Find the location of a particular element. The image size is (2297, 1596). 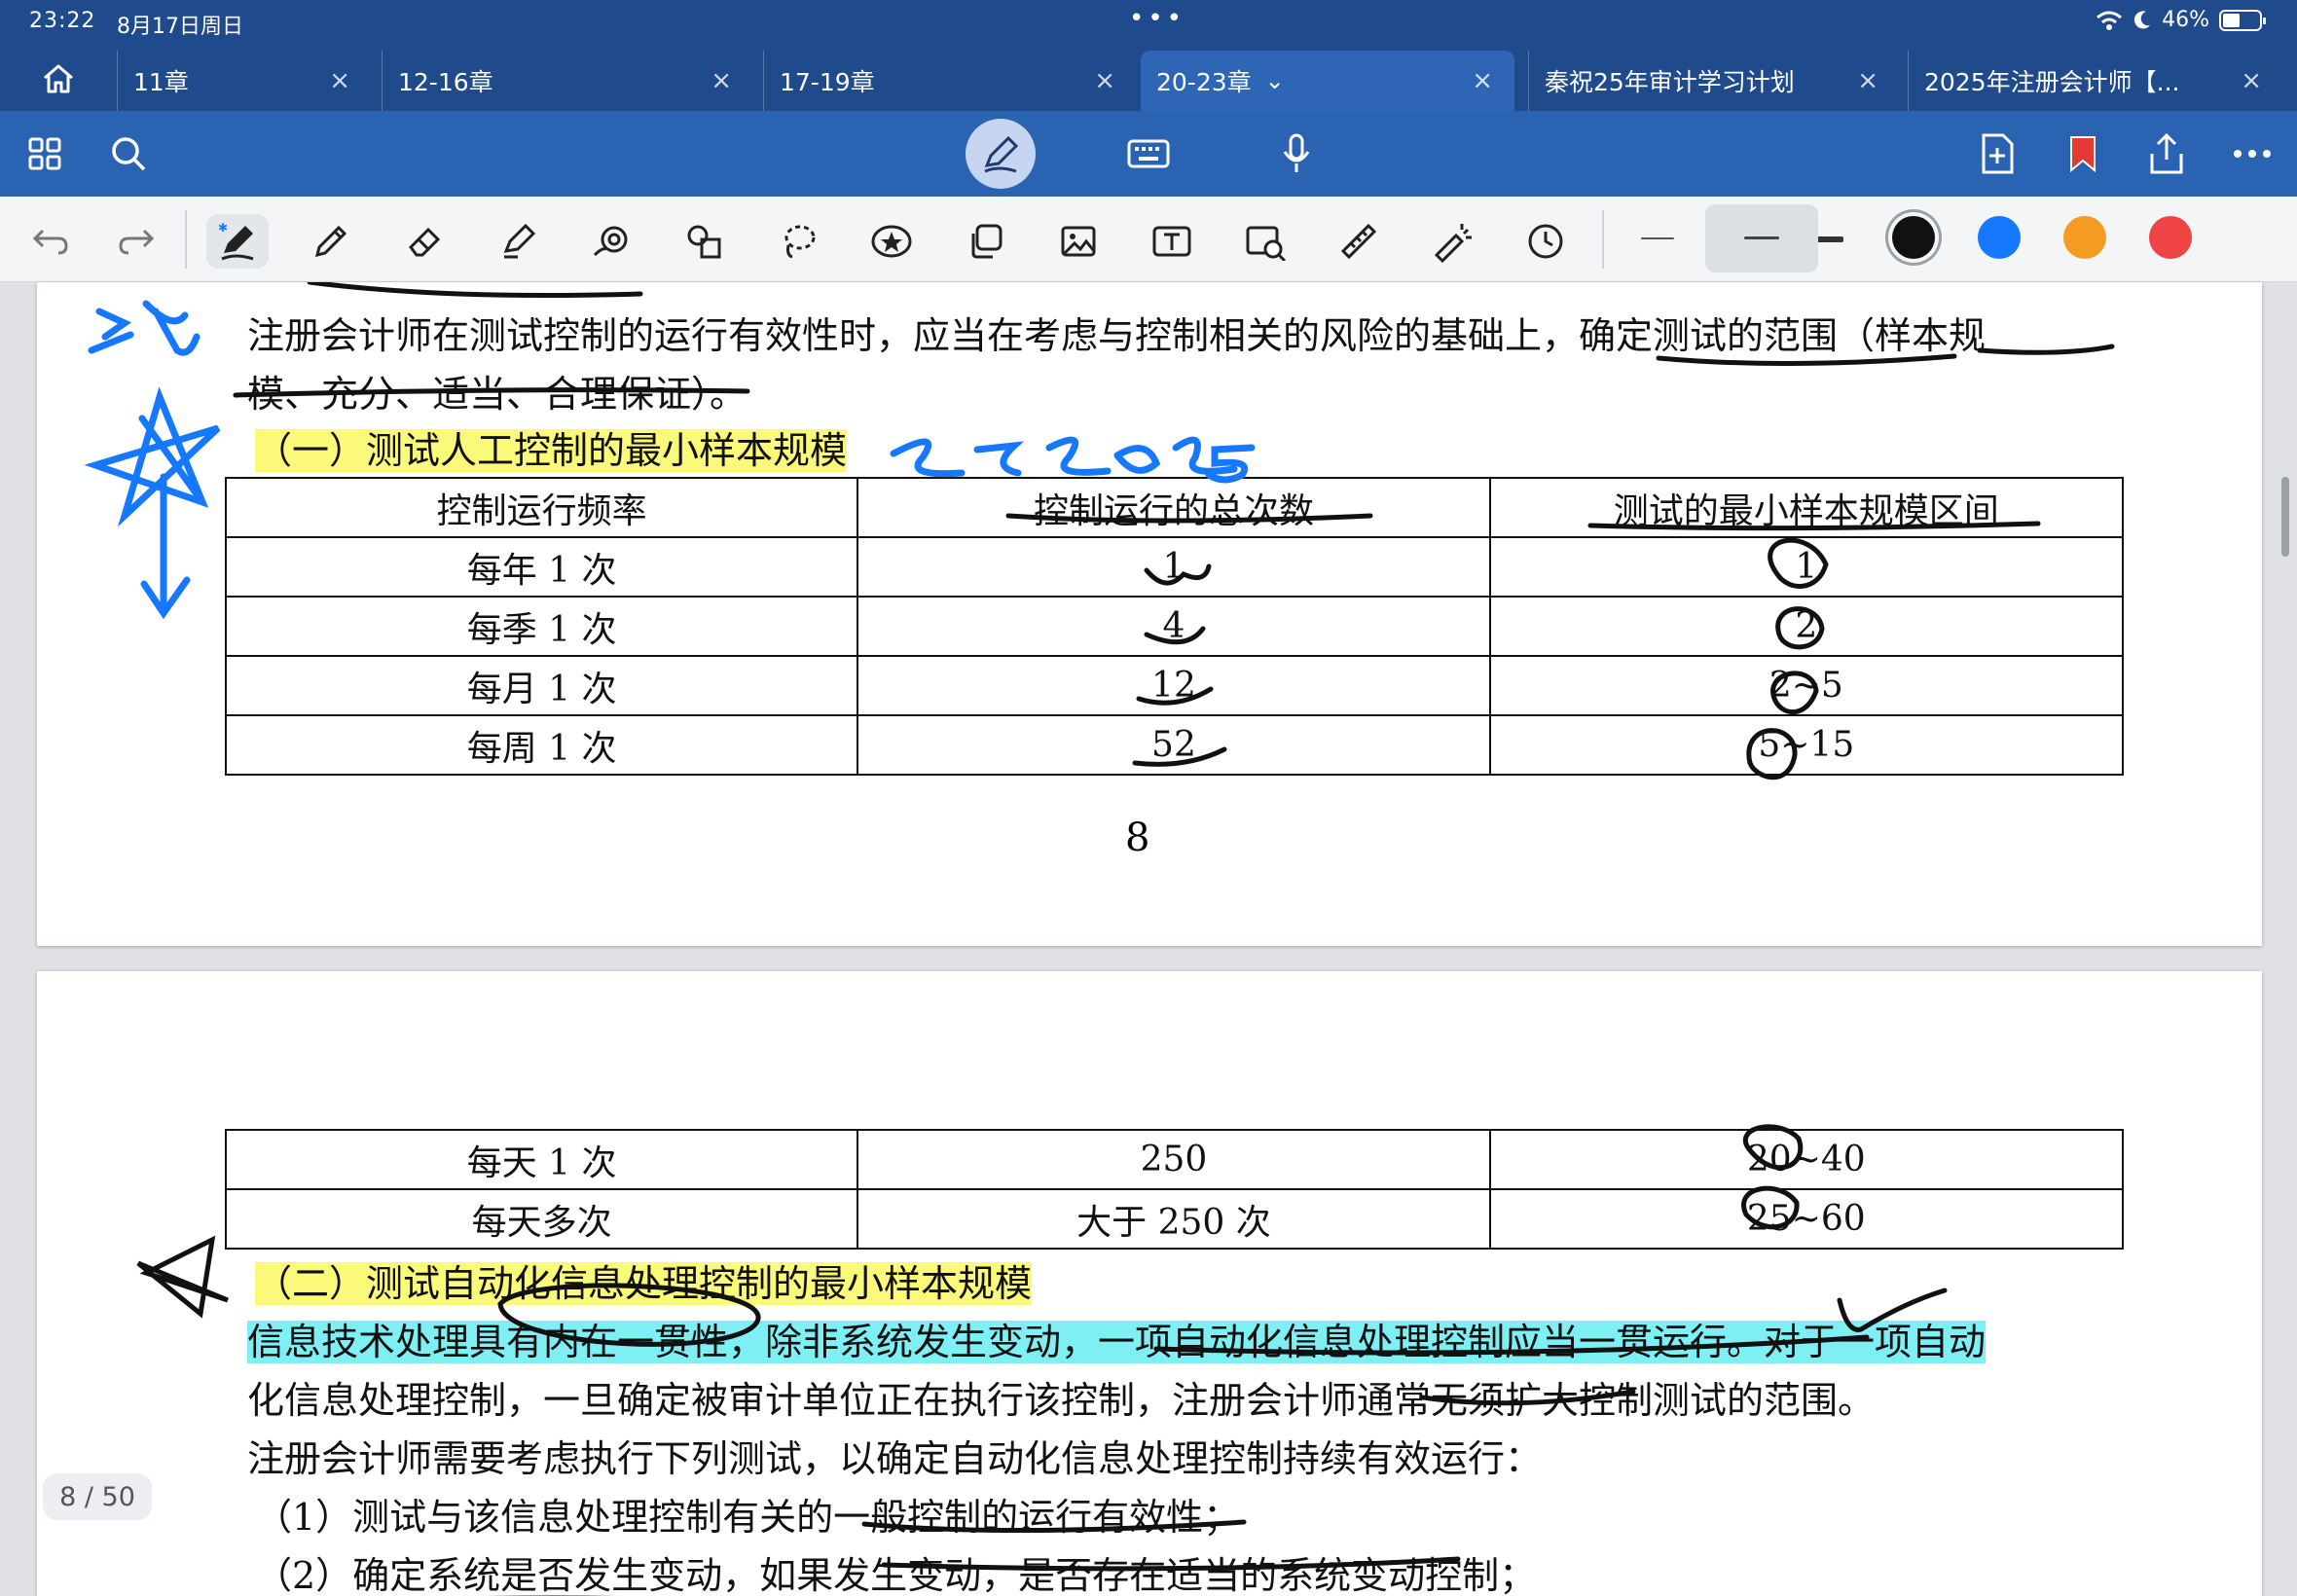

lasso-tool-button is located at coordinates (798, 241).